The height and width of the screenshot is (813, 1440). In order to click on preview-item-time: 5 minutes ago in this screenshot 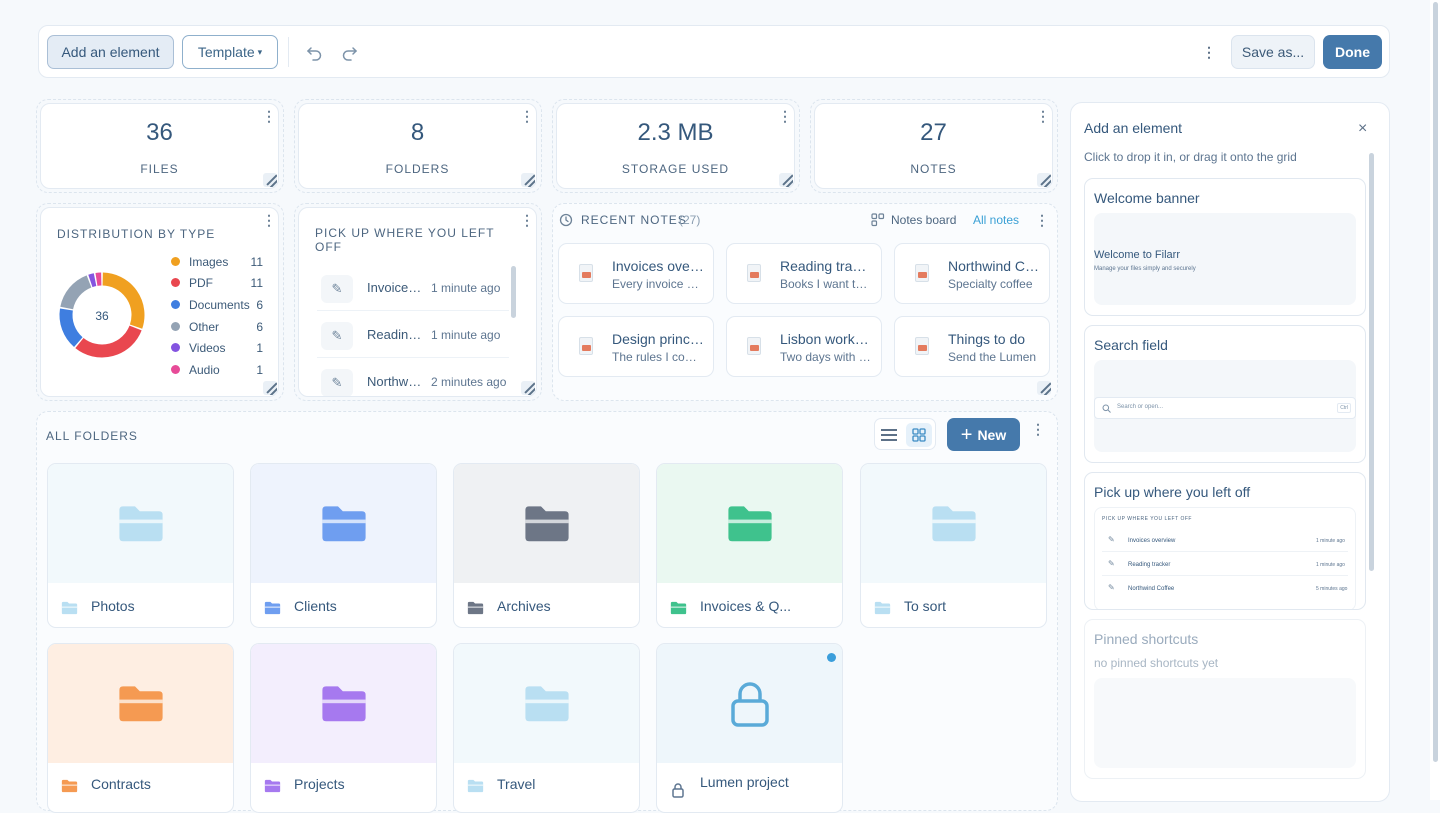, I will do `click(1332, 589)`.